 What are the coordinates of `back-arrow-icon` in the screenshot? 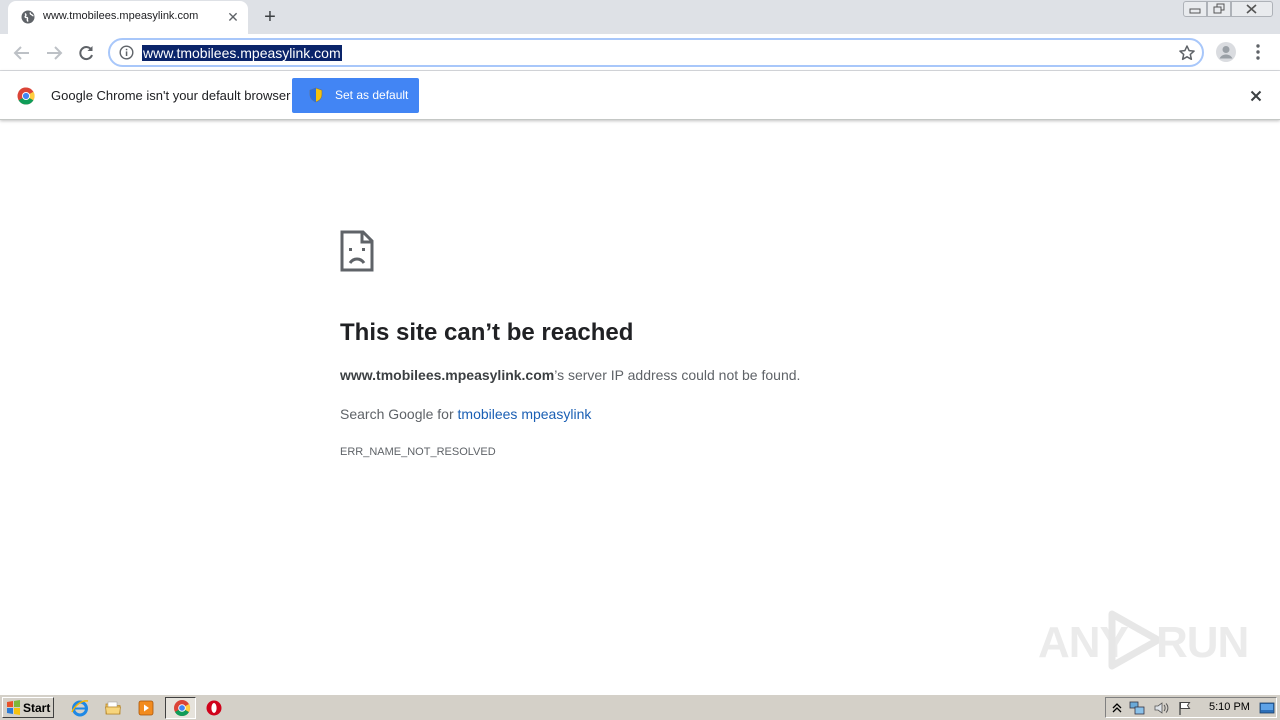 It's located at (22, 53).